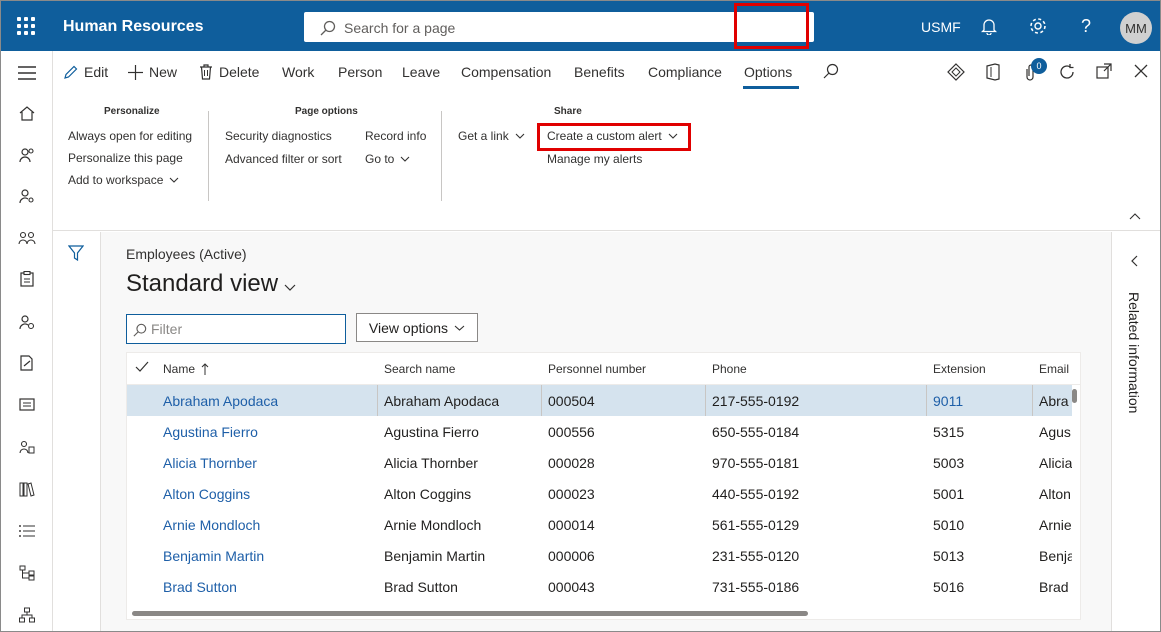 The height and width of the screenshot is (632, 1161). What do you see at coordinates (125, 158) in the screenshot?
I see `personalize-this-page: Personalize this page` at bounding box center [125, 158].